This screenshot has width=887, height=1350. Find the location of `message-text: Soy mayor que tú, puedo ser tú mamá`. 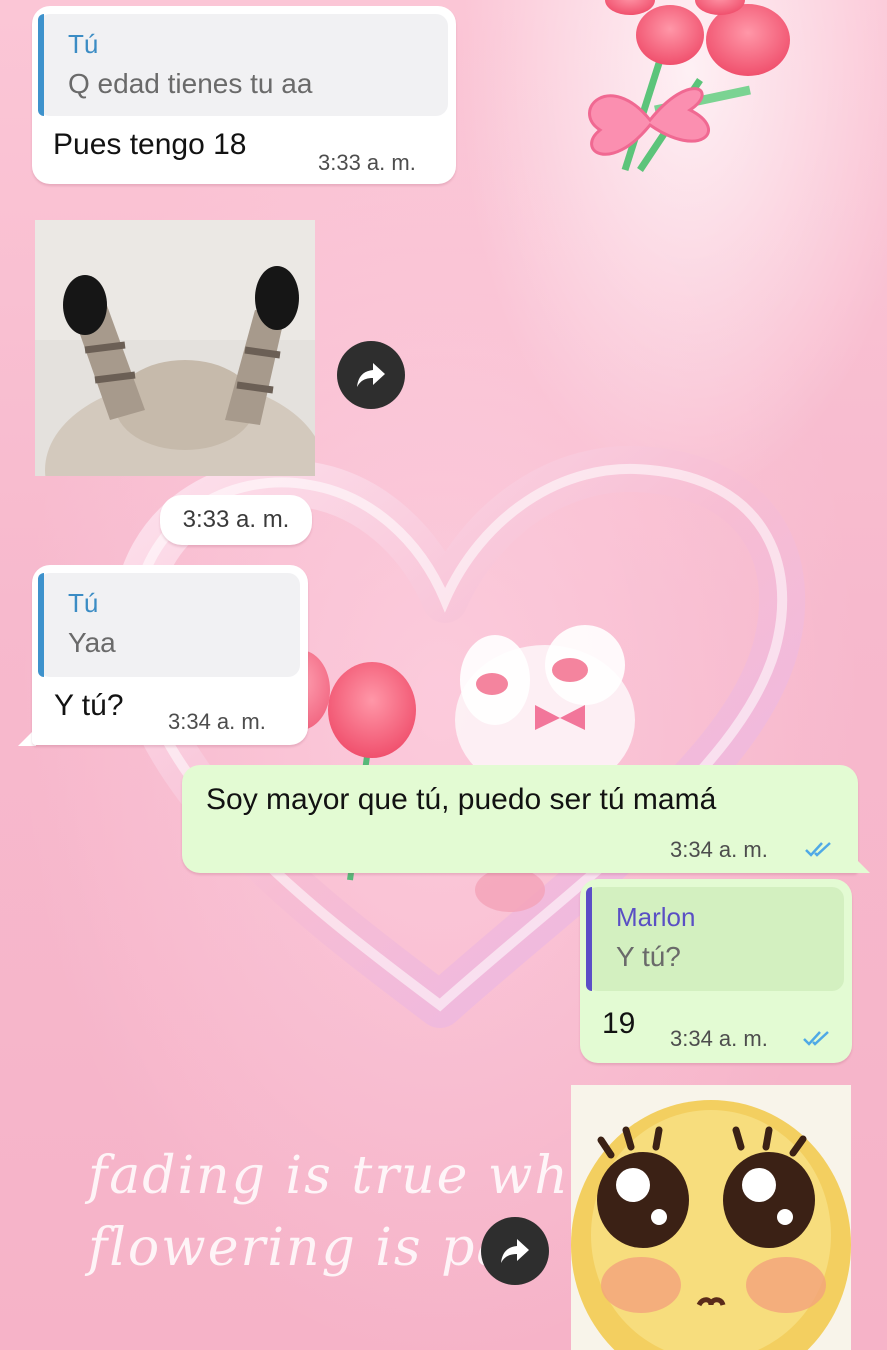

message-text: Soy mayor que tú, puedo ser tú mamá is located at coordinates (461, 799).